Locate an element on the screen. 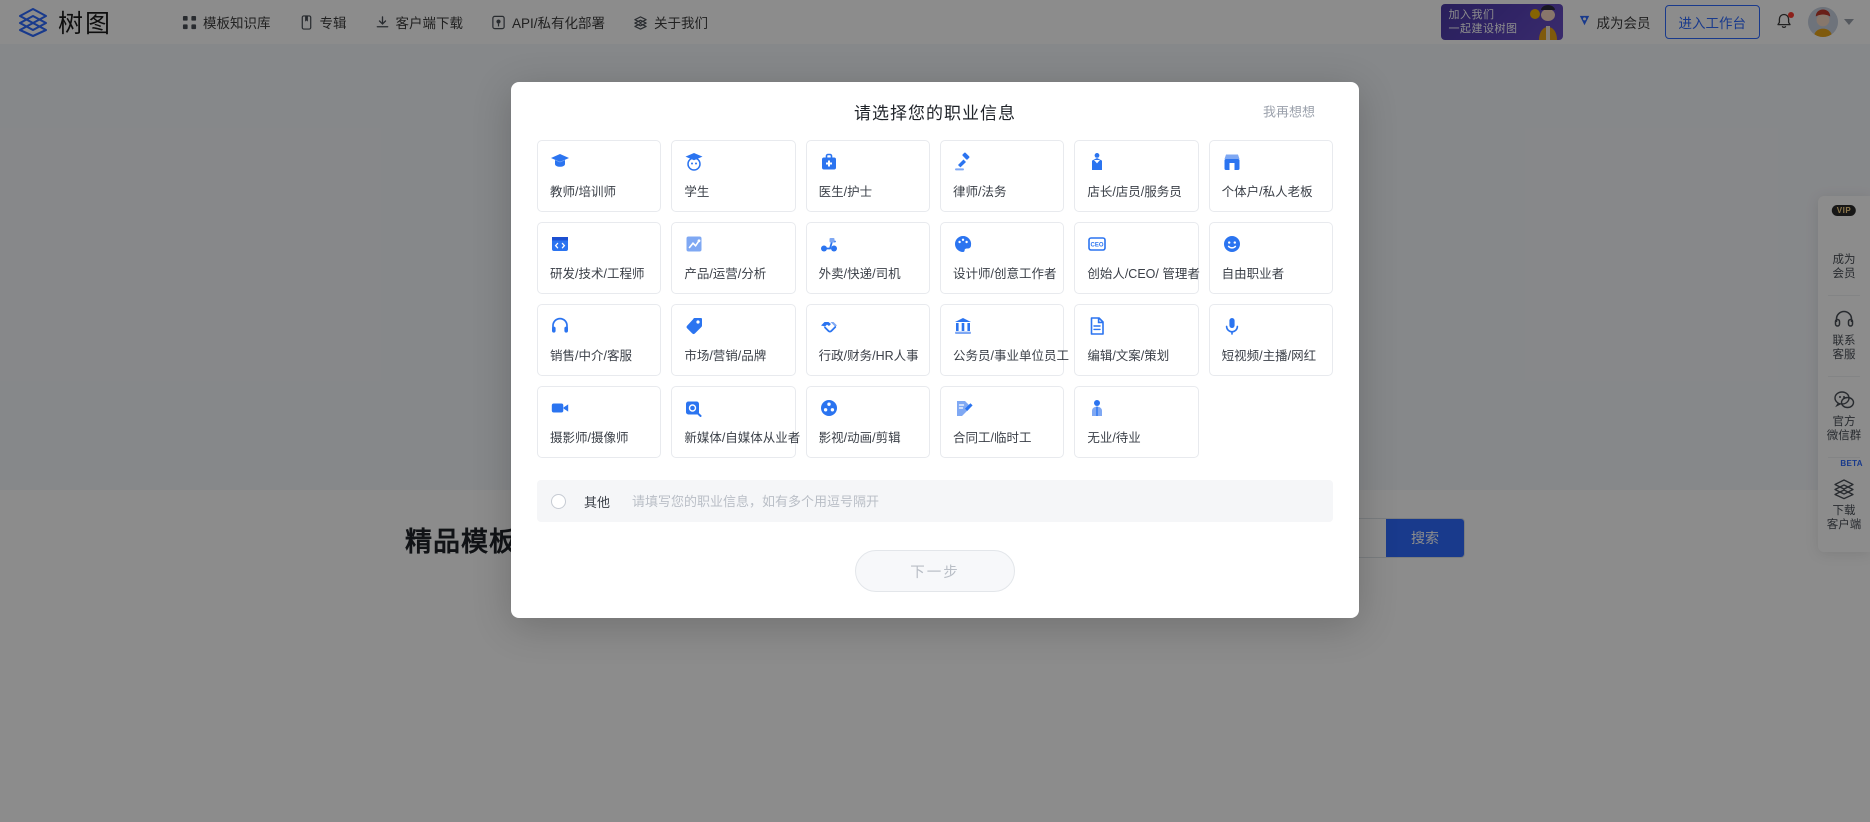 This screenshot has width=1870, height=822. occupation-label: 设计师/创意工作者 is located at coordinates (1005, 274).